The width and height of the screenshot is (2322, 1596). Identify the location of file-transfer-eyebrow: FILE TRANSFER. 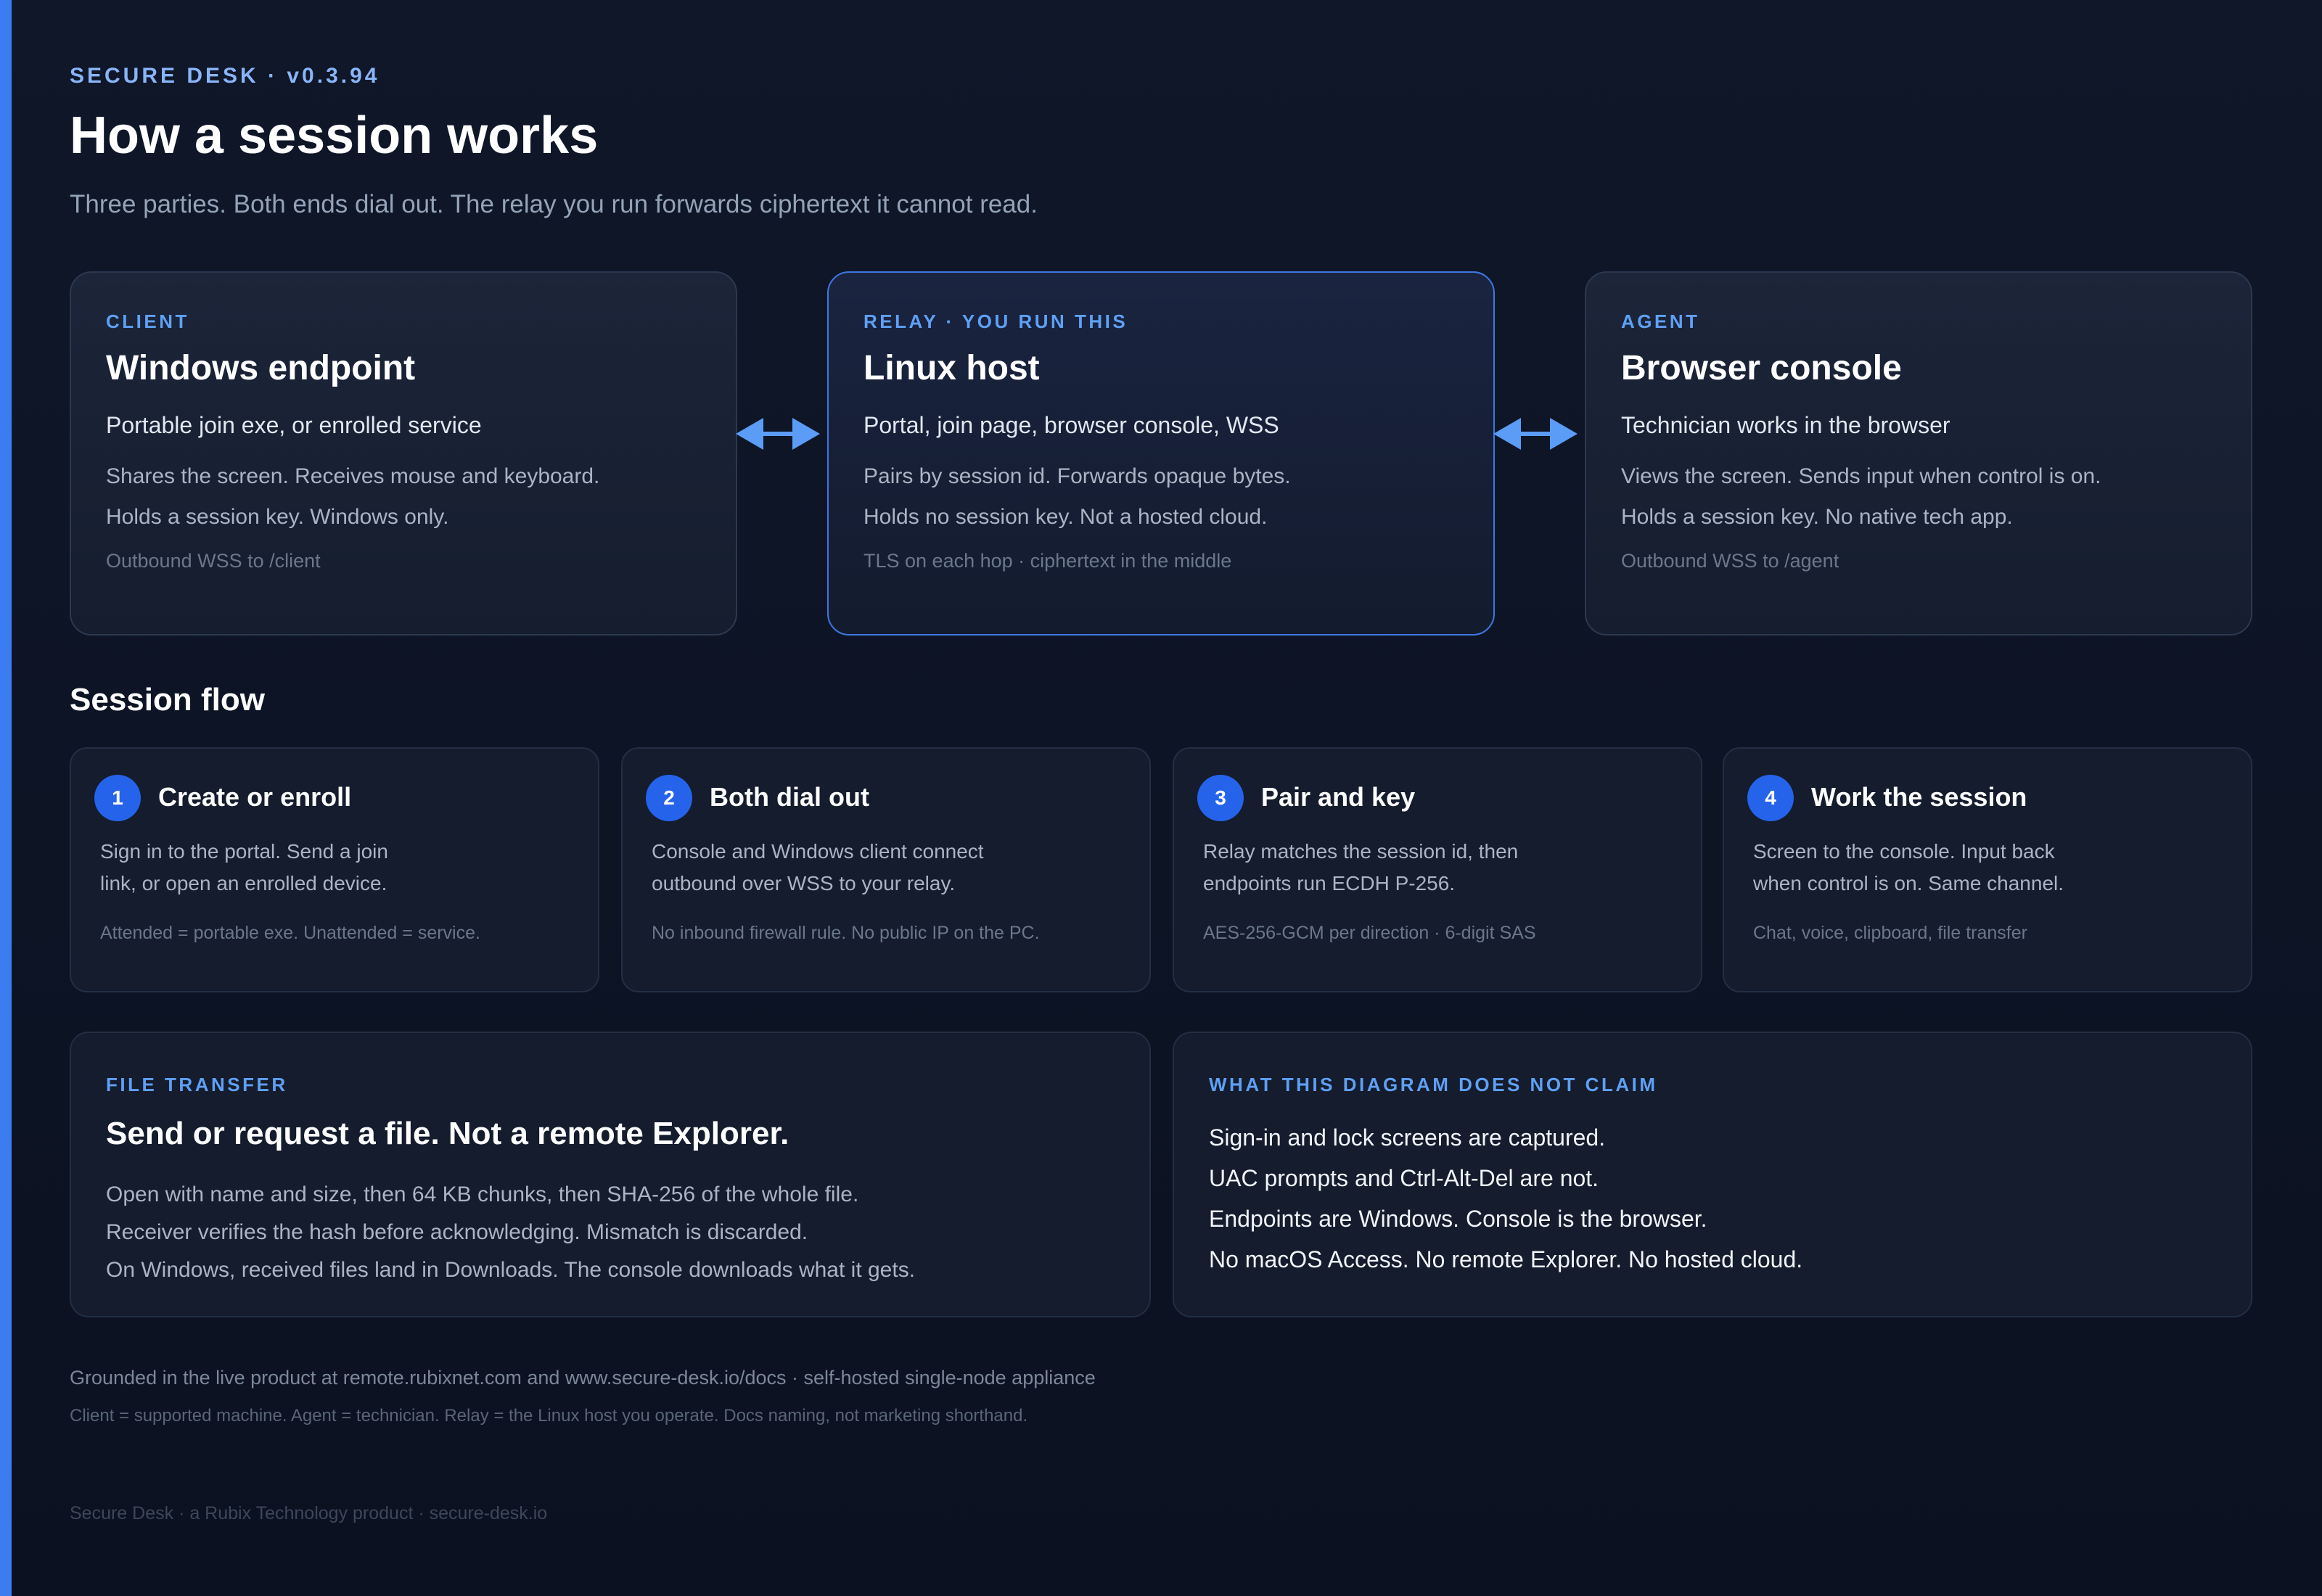
(197, 1084).